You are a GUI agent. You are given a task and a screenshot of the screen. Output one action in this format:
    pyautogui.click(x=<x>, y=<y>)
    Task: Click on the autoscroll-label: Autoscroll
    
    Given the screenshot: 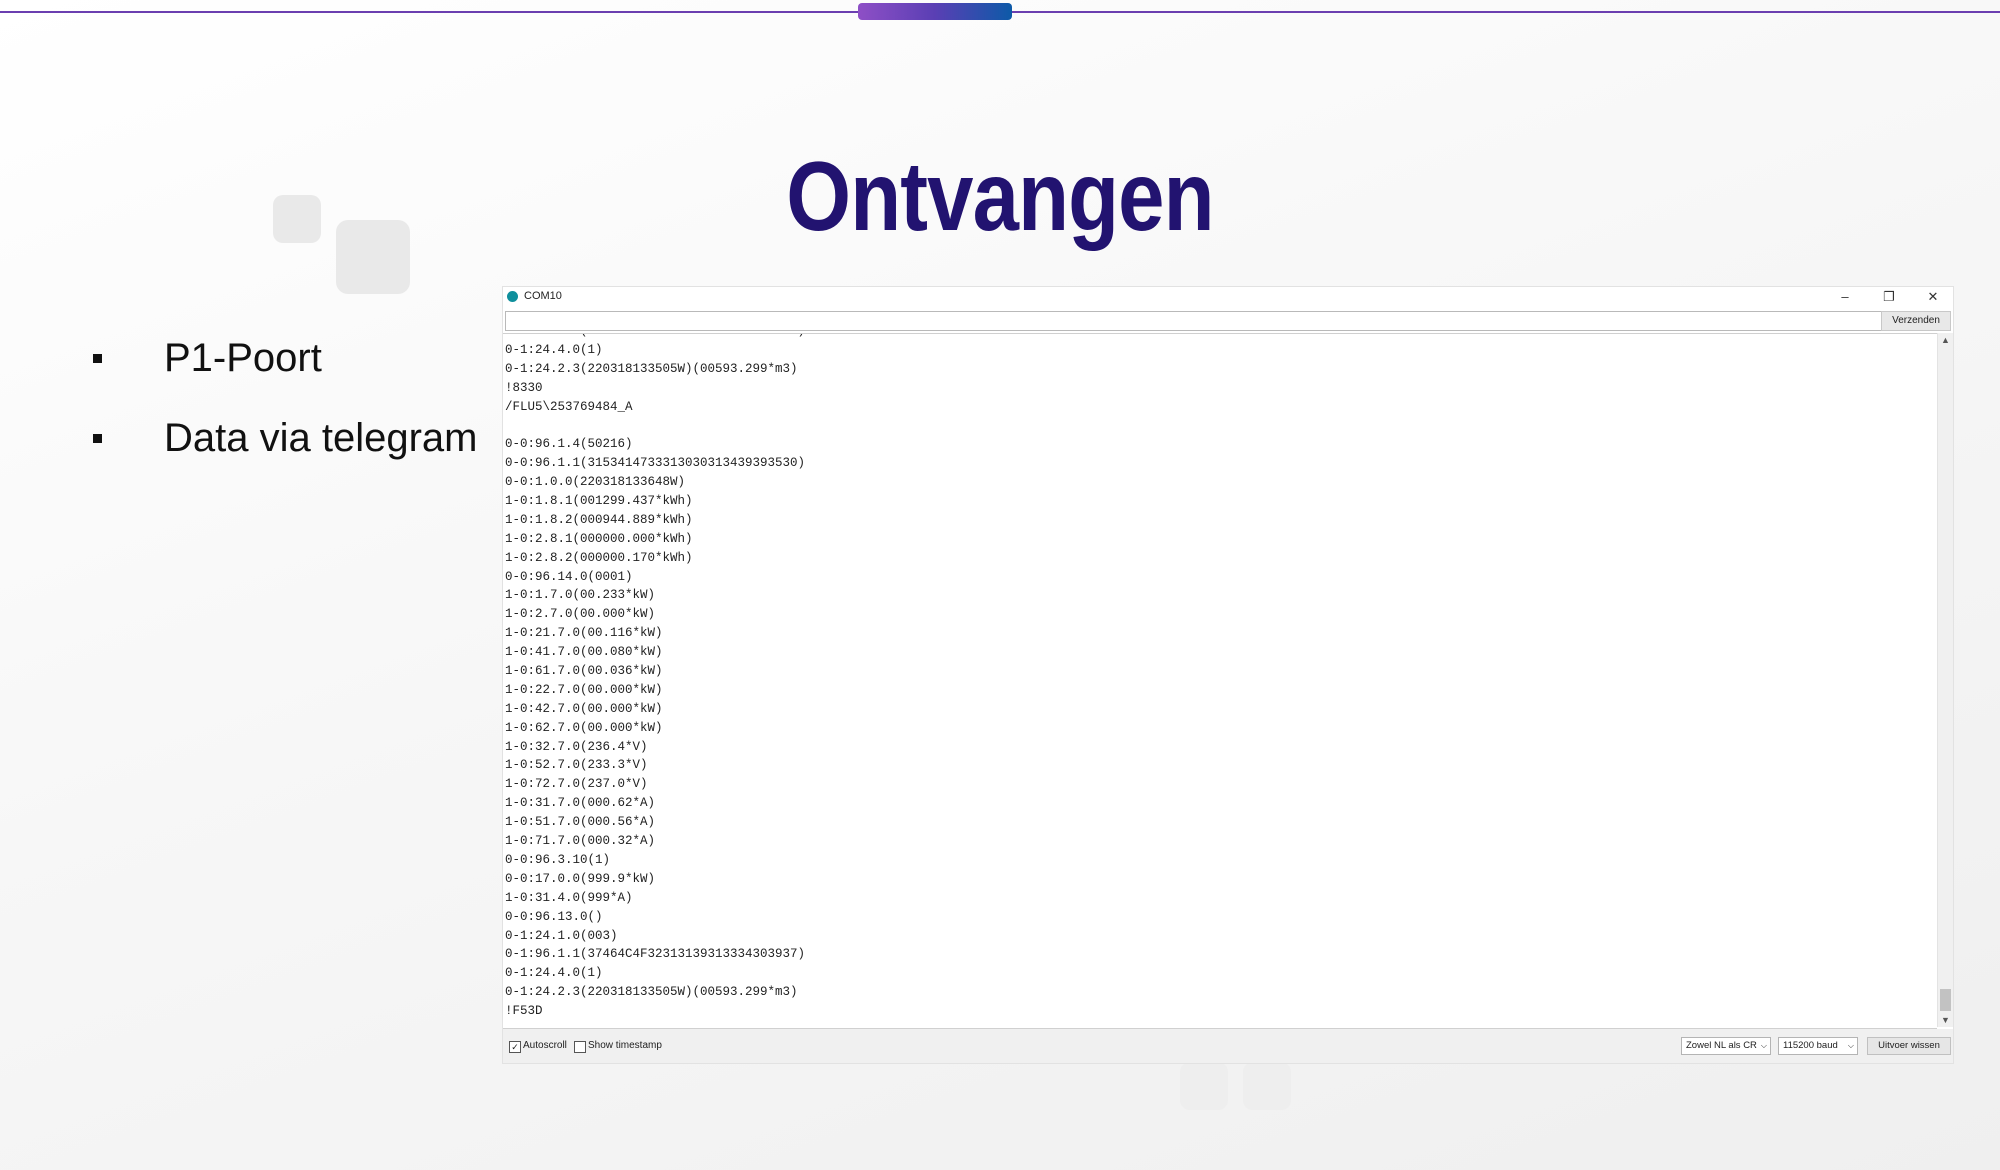 What is the action you would take?
    pyautogui.click(x=545, y=1045)
    